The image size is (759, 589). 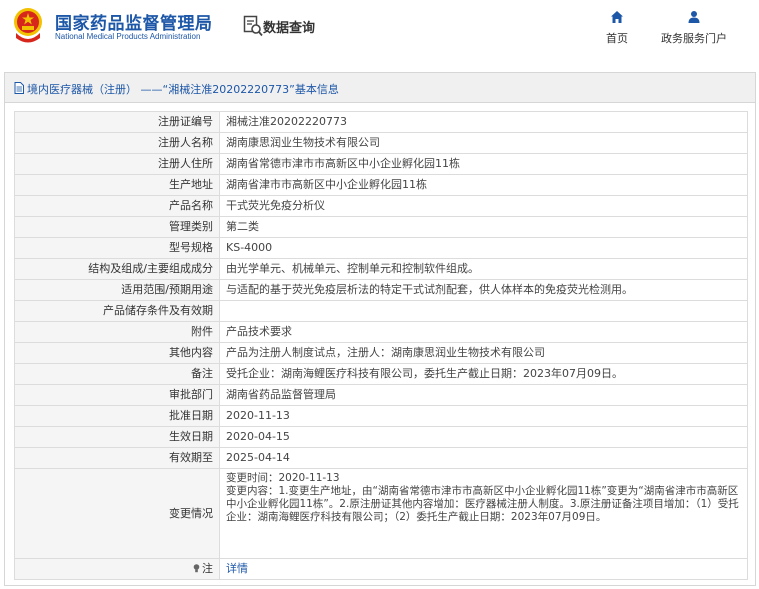 What do you see at coordinates (289, 26) in the screenshot?
I see `data-search-label: 数据查询` at bounding box center [289, 26].